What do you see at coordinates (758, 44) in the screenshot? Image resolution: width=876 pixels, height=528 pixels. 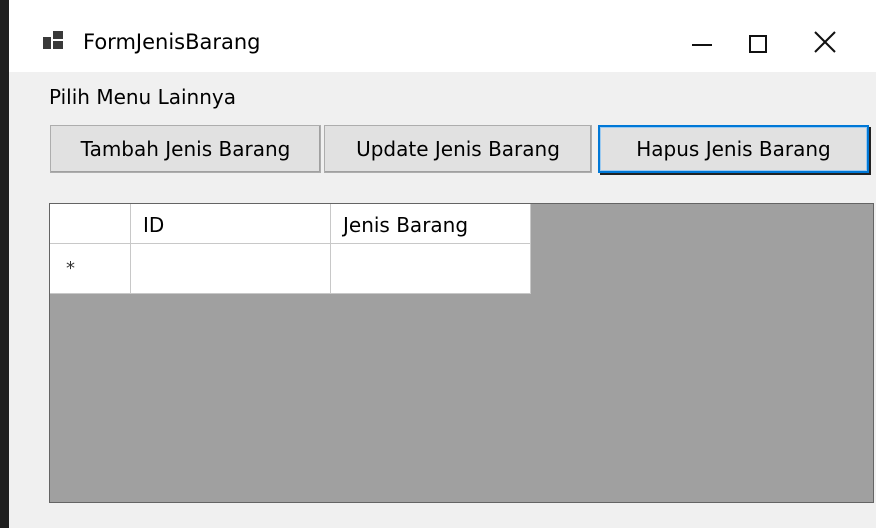 I see `maximize-icon` at bounding box center [758, 44].